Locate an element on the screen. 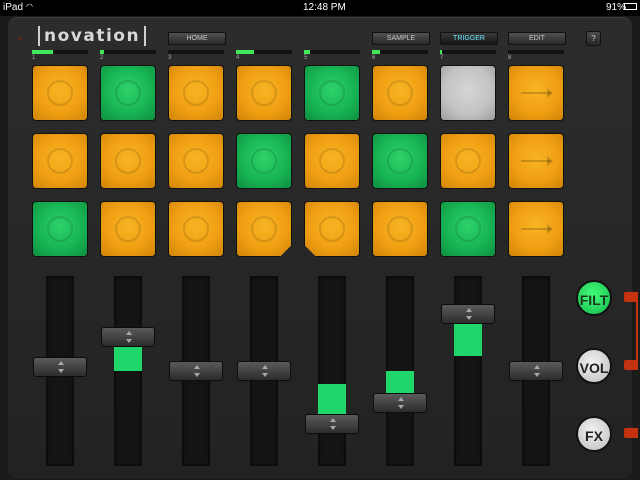 This screenshot has height=480, width=640. pad-r3-c5 is located at coordinates (332, 229).